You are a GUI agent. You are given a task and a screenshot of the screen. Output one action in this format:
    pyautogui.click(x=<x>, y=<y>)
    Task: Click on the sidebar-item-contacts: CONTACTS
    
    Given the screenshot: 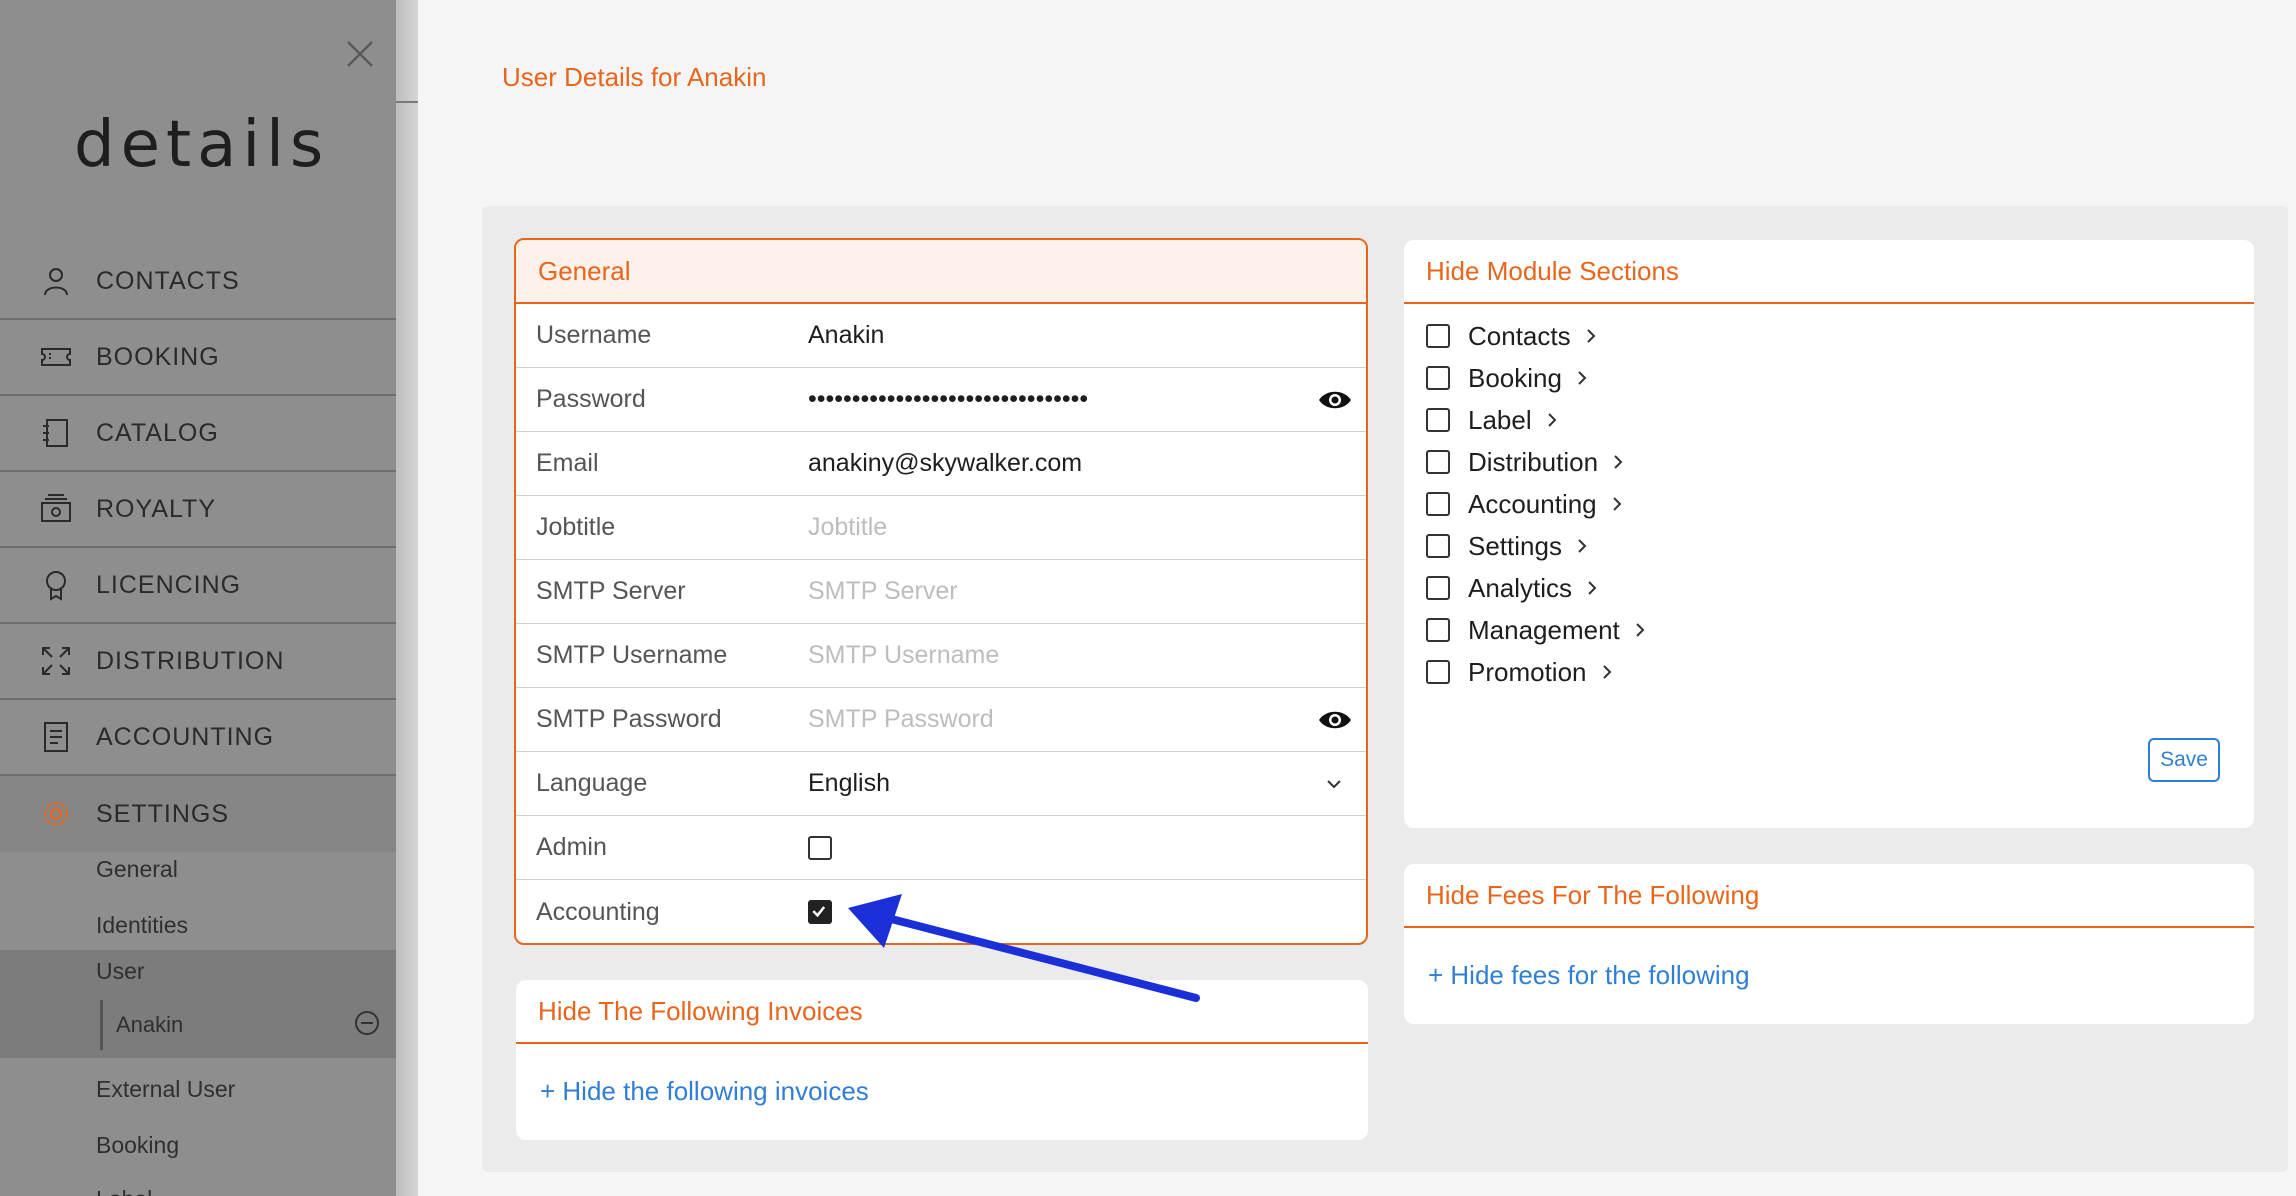 What is the action you would take?
    pyautogui.click(x=198, y=282)
    